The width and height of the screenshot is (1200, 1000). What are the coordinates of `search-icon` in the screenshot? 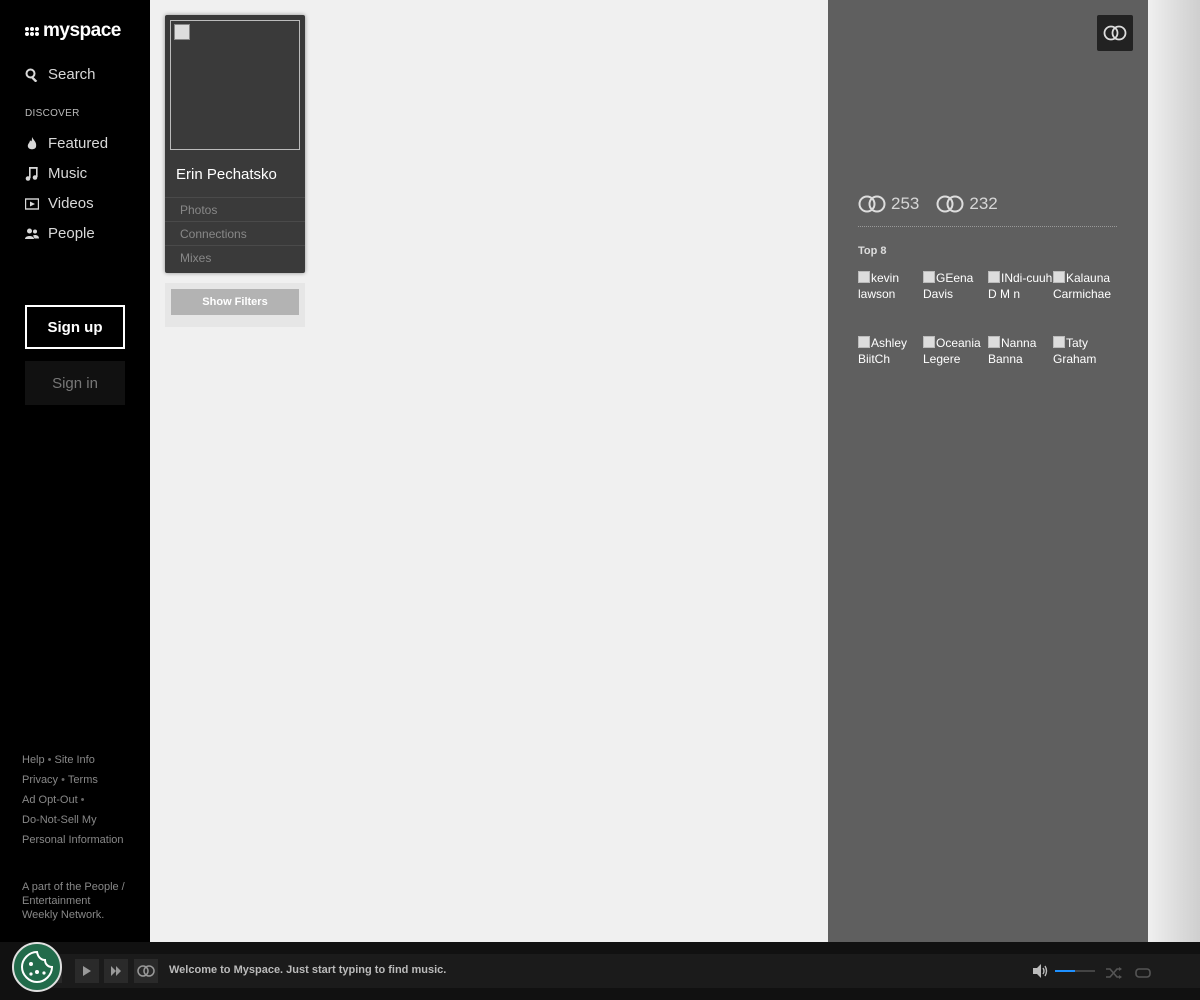 It's located at (31, 75).